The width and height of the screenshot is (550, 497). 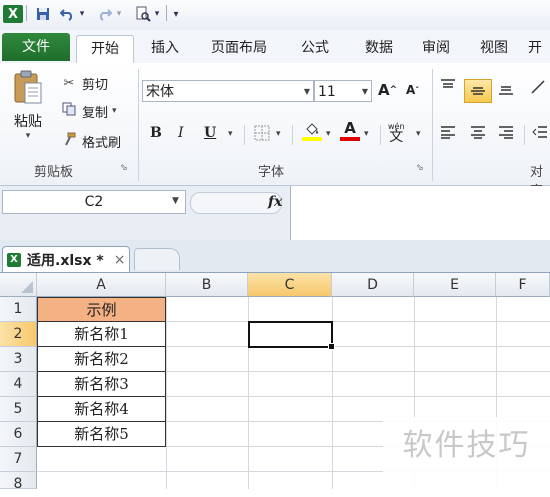 What do you see at coordinates (105, 49) in the screenshot?
I see `tab-home: 开始` at bounding box center [105, 49].